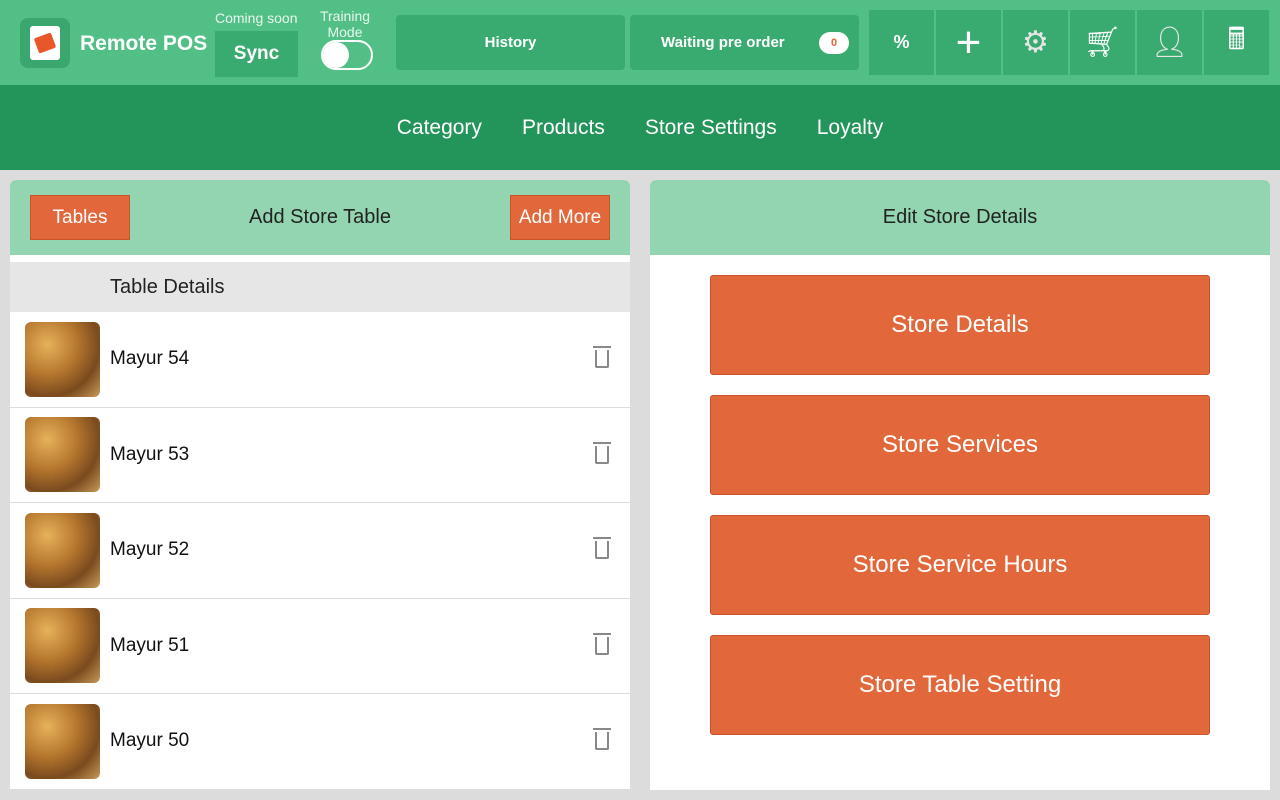 The image size is (1280, 800). Describe the element at coordinates (563, 128) in the screenshot. I see `nav-products: Products` at that location.